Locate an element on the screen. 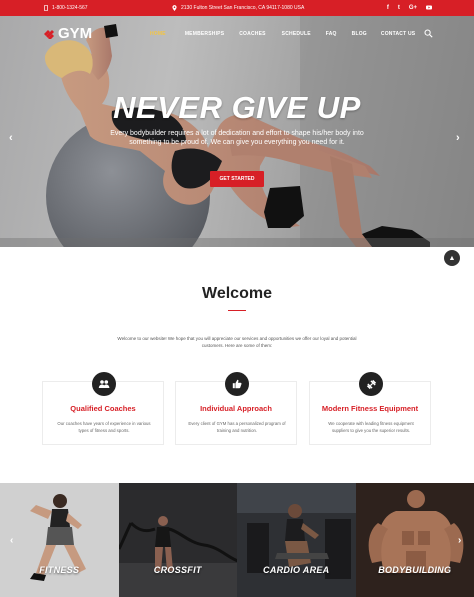 The width and height of the screenshot is (474, 597). nav-item-schedule: SCHEDULE is located at coordinates (296, 34).